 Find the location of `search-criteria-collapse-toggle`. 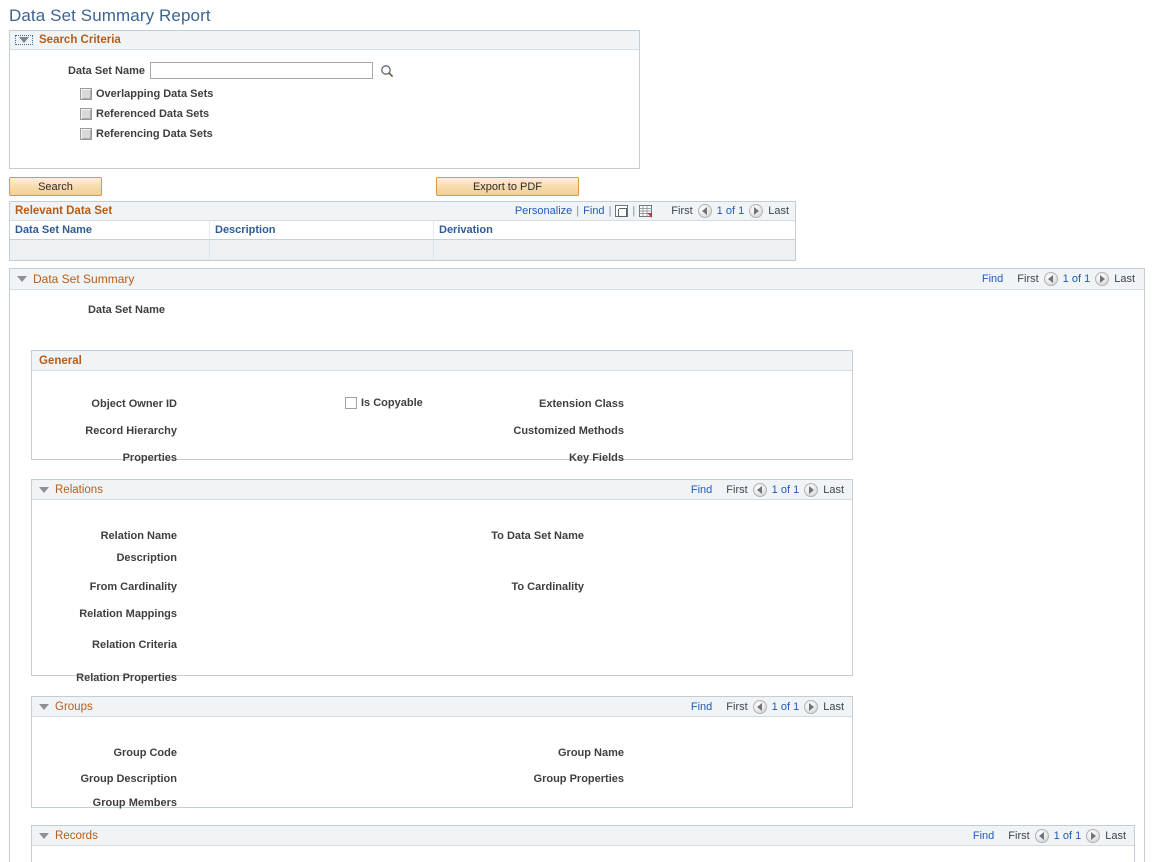

search-criteria-collapse-toggle is located at coordinates (24, 40).